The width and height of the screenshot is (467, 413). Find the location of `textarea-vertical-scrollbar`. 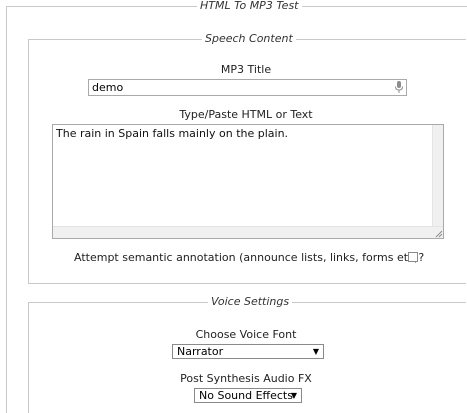

textarea-vertical-scrollbar is located at coordinates (437, 175).